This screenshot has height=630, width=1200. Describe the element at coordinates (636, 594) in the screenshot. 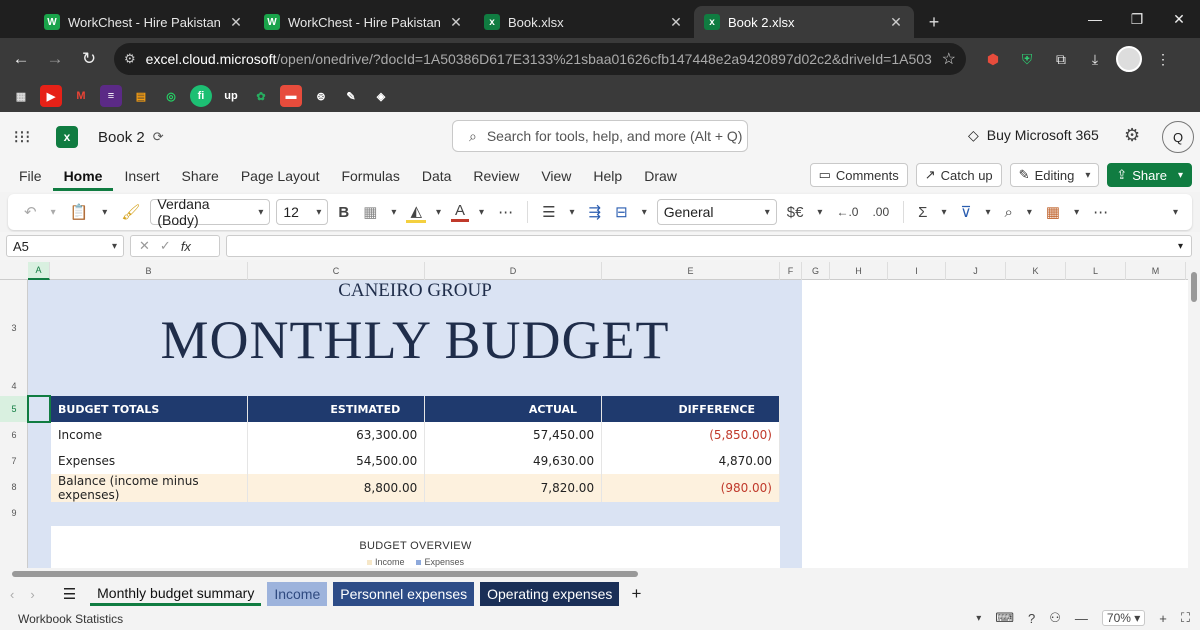

I see `add-sheet-icon: +` at that location.